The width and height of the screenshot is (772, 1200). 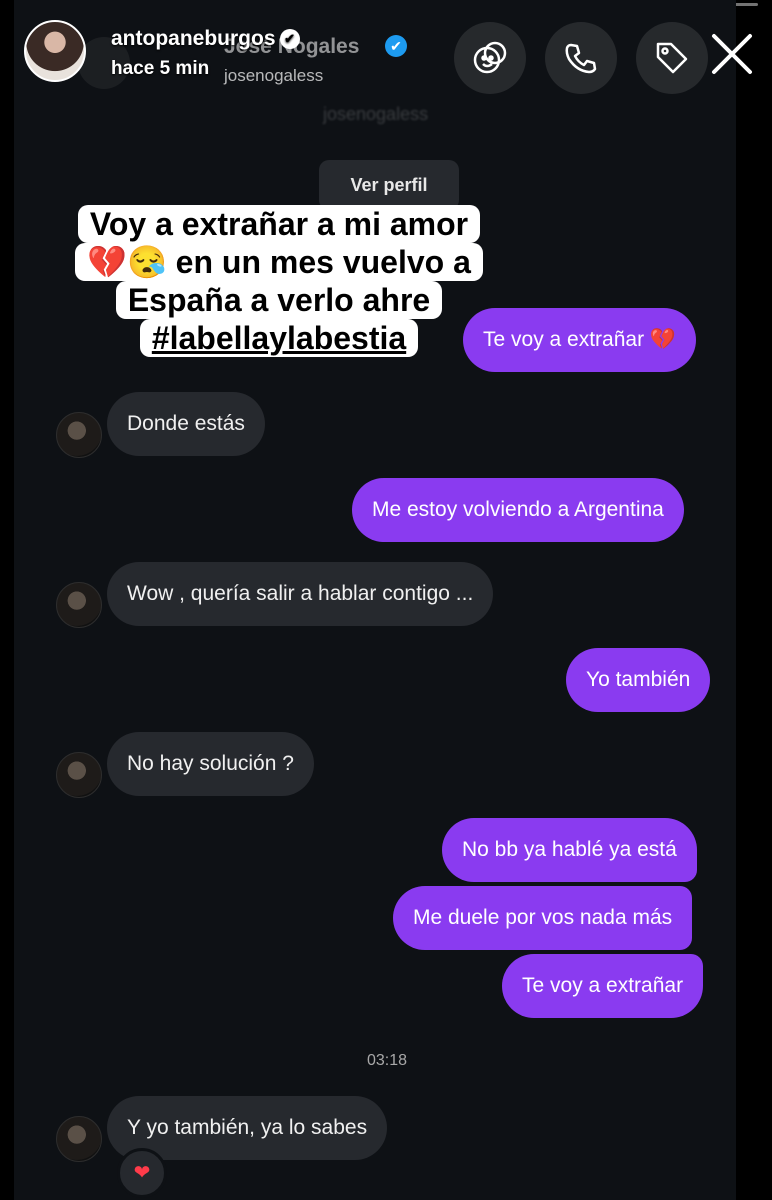 What do you see at coordinates (389, 185) in the screenshot?
I see `view-profile-button: Ver perfil` at bounding box center [389, 185].